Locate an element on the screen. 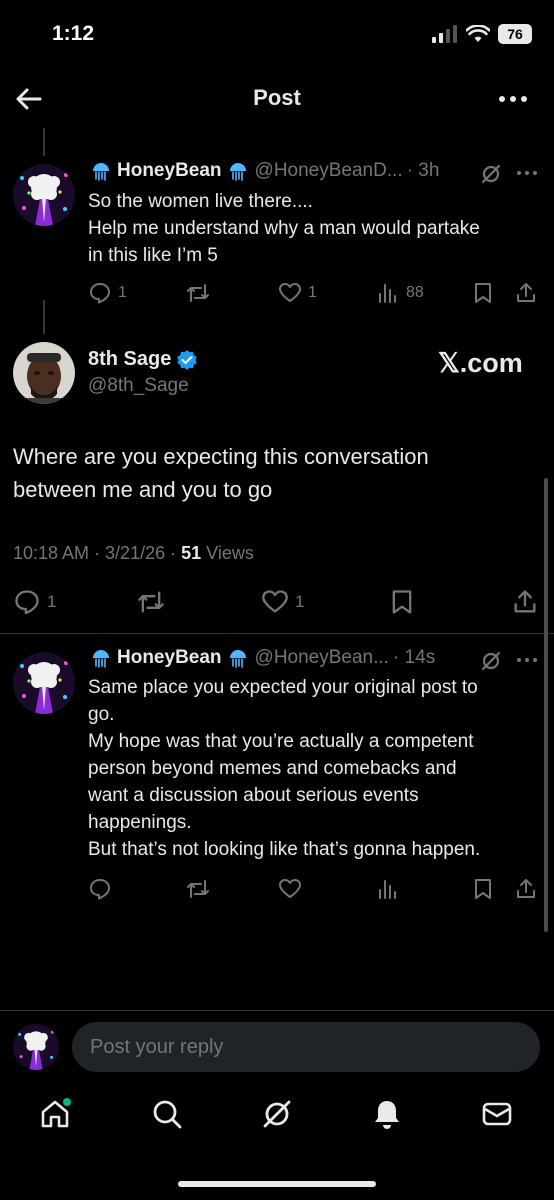 The height and width of the screenshot is (1200, 554). reply-button is located at coordinates (100, 889).